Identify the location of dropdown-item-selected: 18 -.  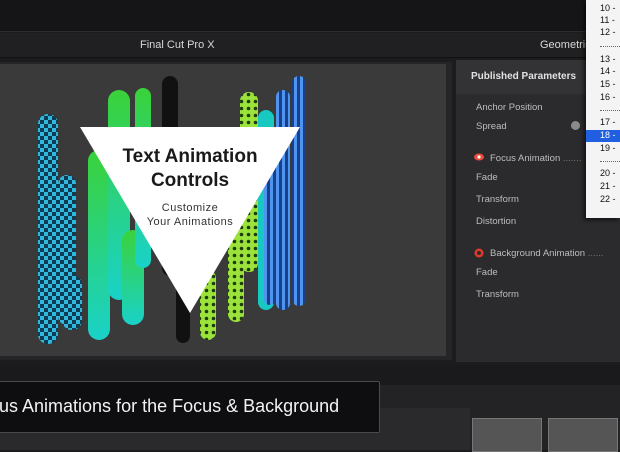
(603, 136).